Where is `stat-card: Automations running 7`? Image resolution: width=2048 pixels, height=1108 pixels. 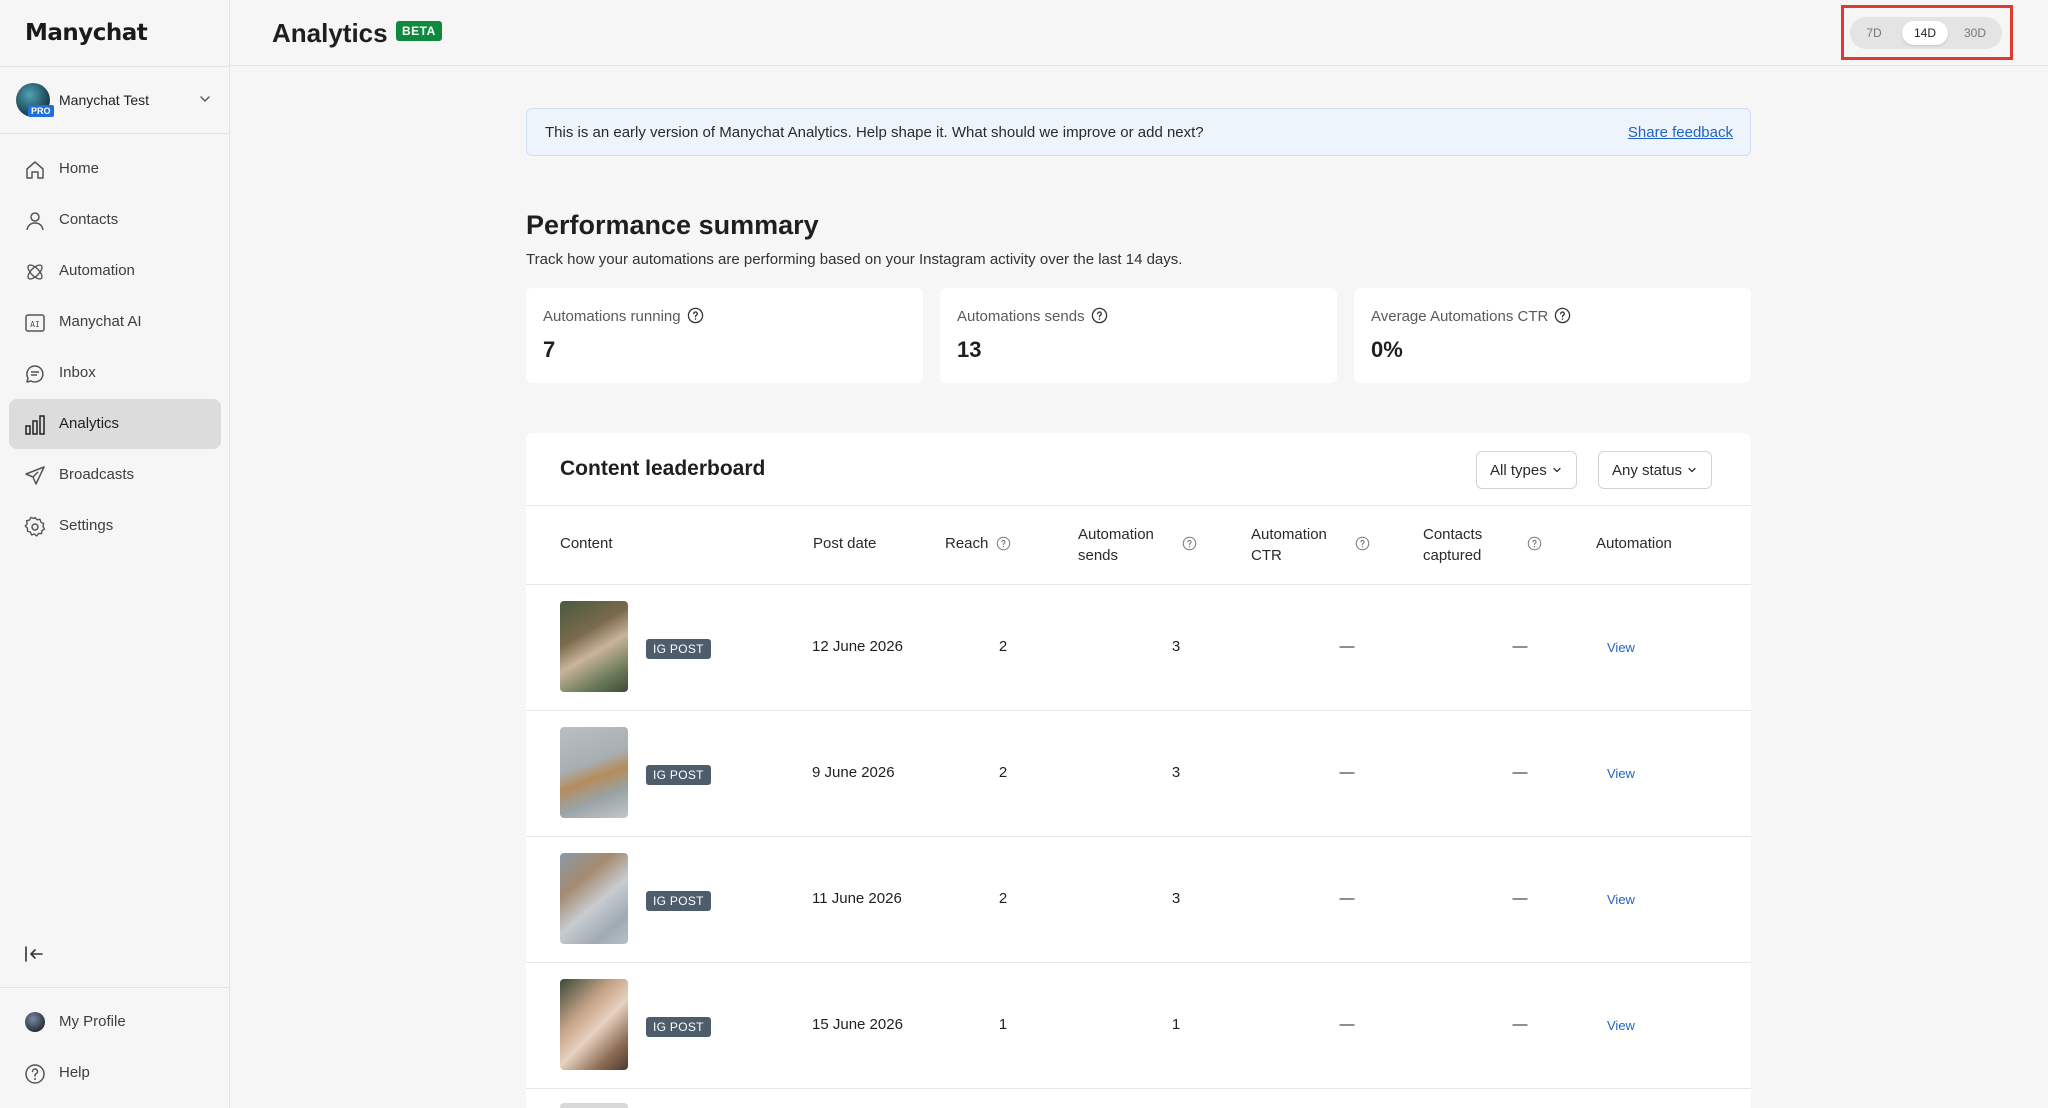 stat-card: Automations running 7 is located at coordinates (724, 335).